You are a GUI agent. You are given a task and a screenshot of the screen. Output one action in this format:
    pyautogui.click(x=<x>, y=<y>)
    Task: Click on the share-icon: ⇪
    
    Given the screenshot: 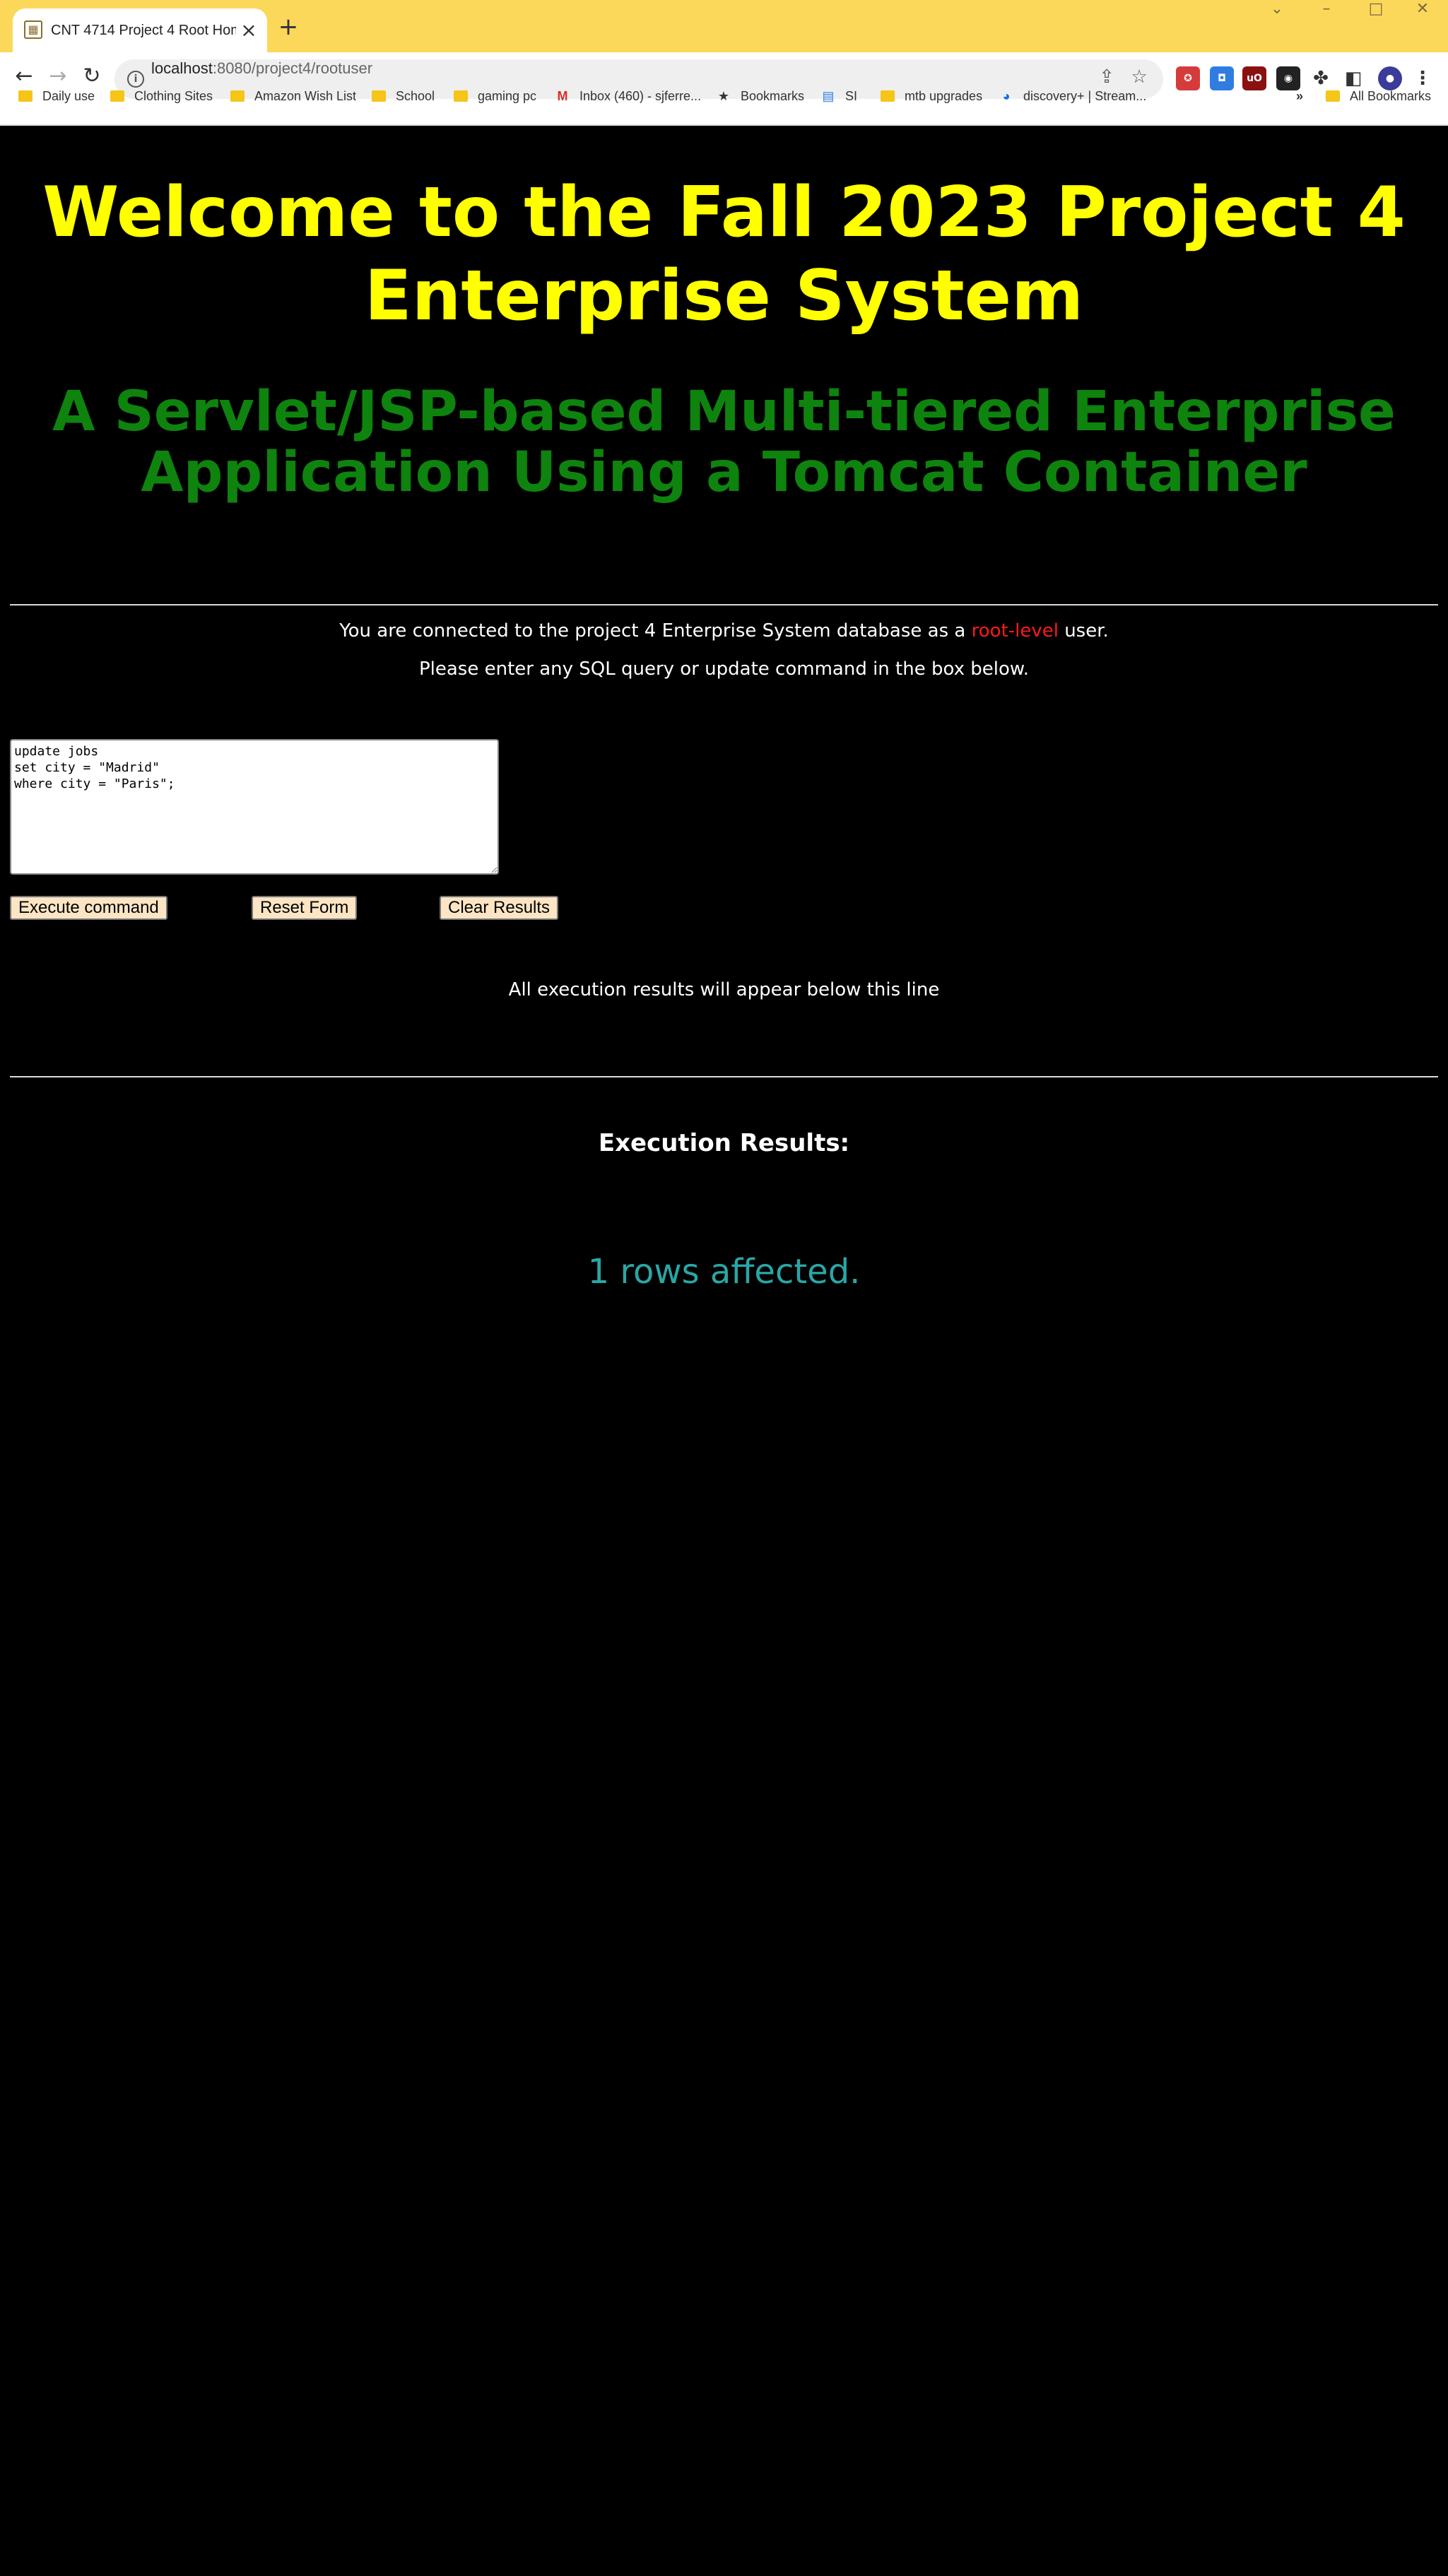 What is the action you would take?
    pyautogui.click(x=1106, y=79)
    